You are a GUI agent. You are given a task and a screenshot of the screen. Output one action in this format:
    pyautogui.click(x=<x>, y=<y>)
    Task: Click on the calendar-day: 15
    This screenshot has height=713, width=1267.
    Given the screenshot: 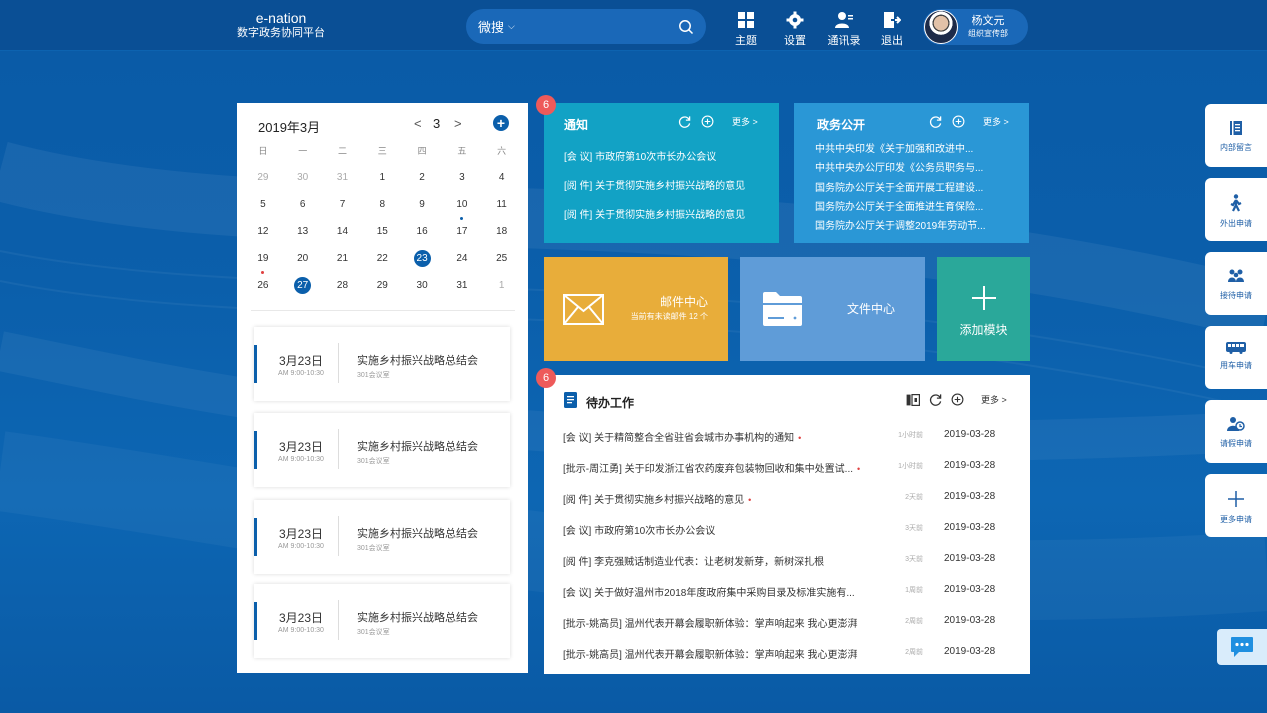 What is the action you would take?
    pyautogui.click(x=382, y=234)
    